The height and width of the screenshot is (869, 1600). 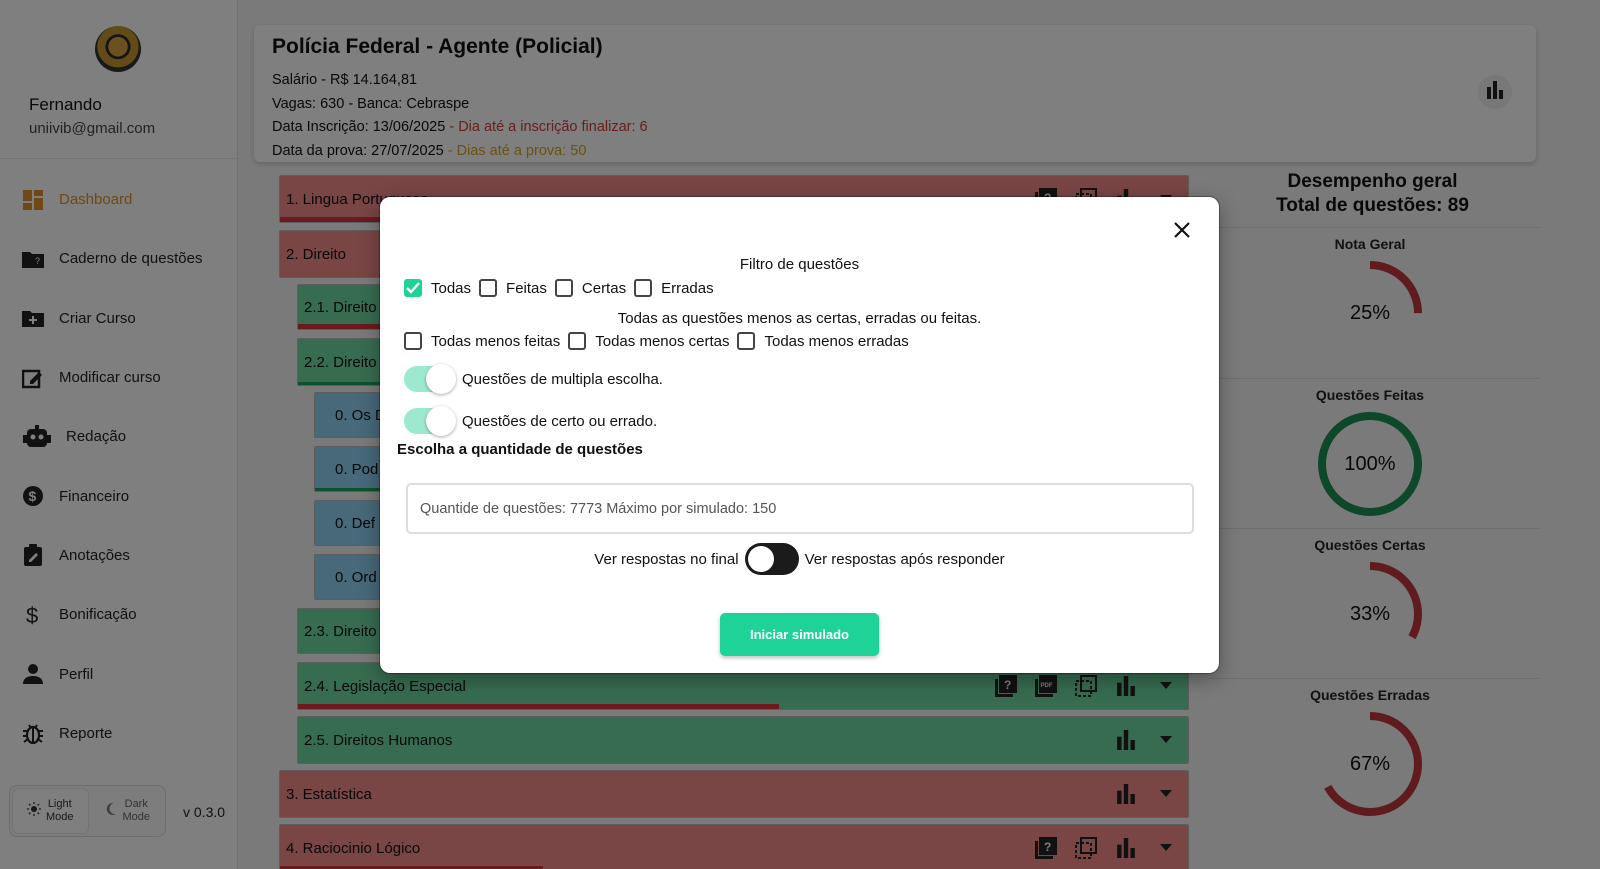 I want to click on quantity-heading: Escolha a quantidade de questões, so click(x=520, y=449).